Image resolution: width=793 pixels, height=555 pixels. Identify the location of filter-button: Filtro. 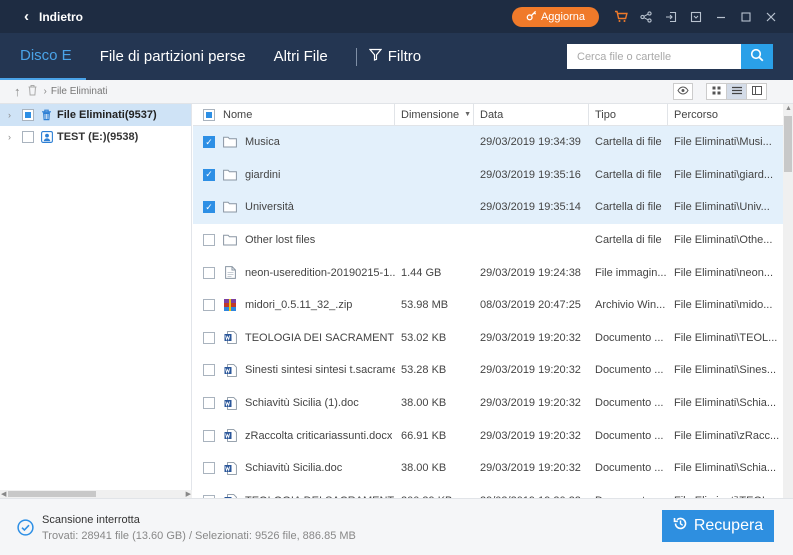
(395, 56).